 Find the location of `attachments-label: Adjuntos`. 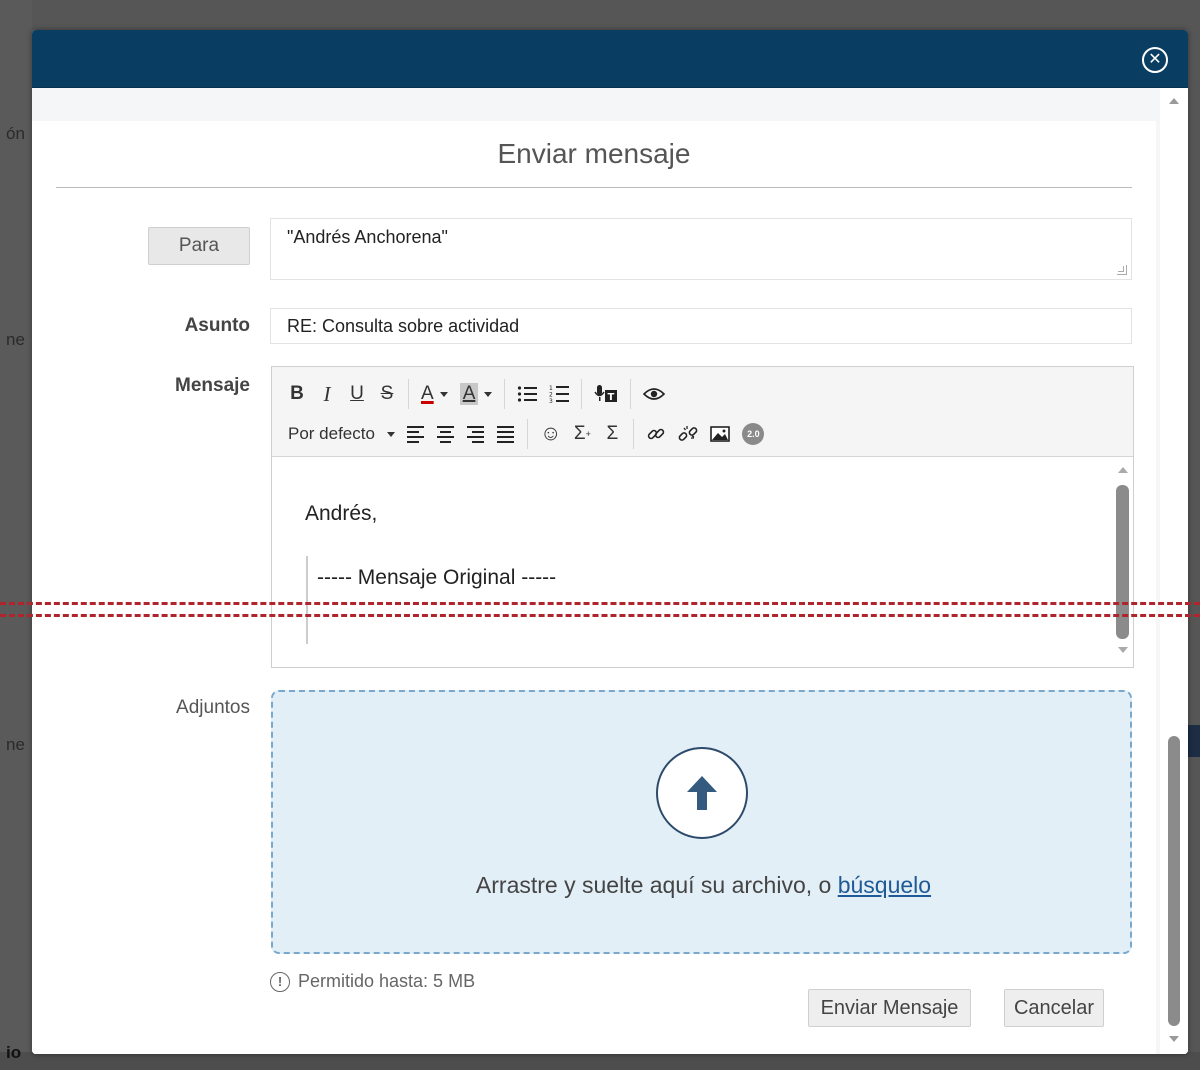

attachments-label: Adjuntos is located at coordinates (213, 707).